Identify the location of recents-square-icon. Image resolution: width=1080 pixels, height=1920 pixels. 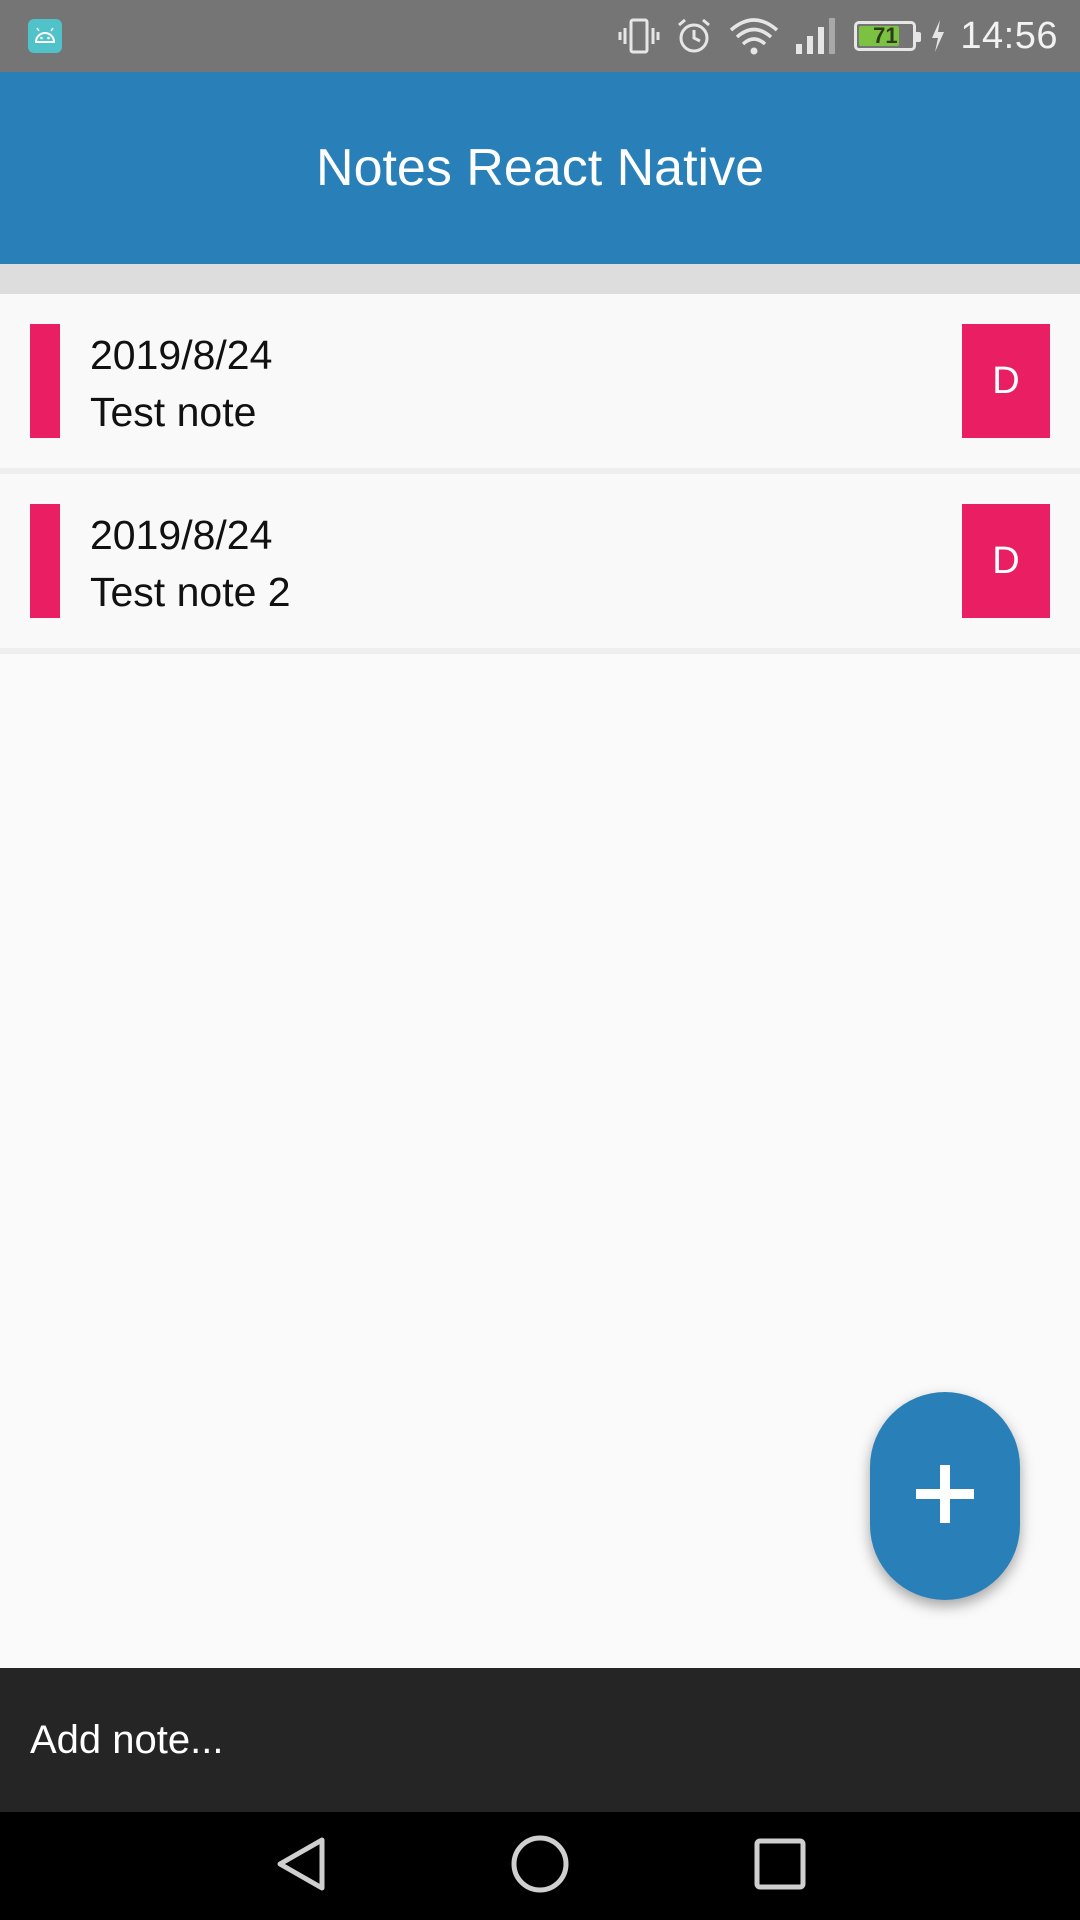
(780, 1866).